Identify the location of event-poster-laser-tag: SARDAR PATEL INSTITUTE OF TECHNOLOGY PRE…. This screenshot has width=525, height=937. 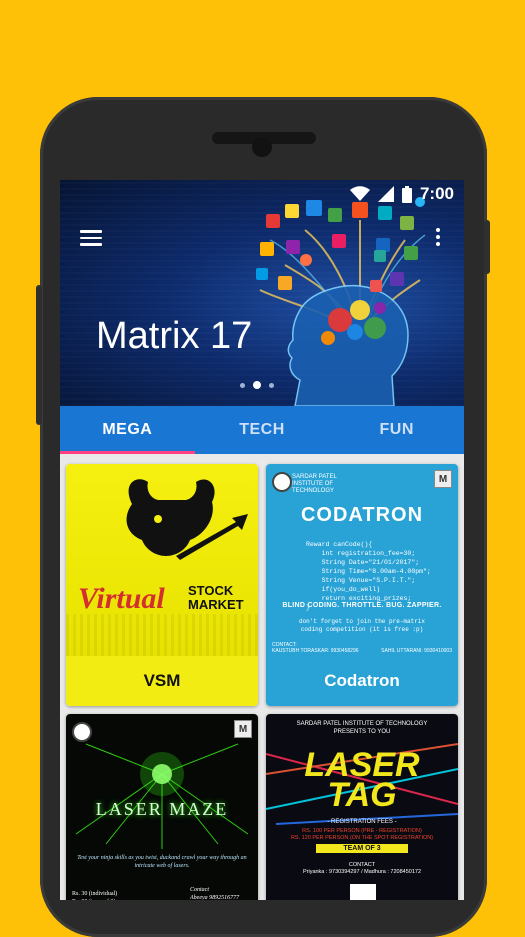
(362, 807).